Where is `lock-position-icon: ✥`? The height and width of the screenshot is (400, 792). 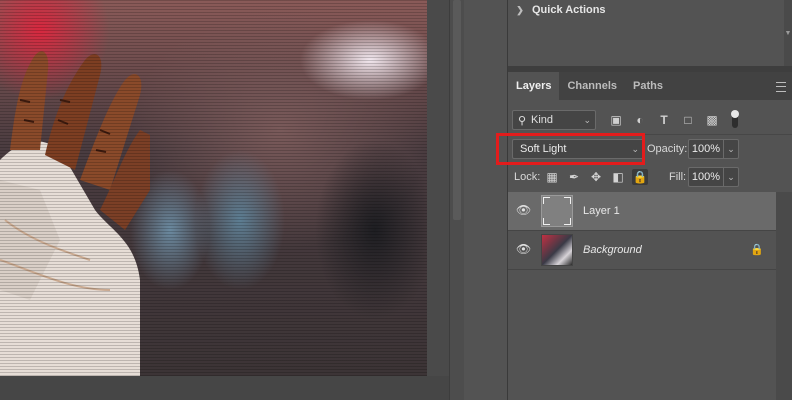
lock-position-icon: ✥ is located at coordinates (596, 177).